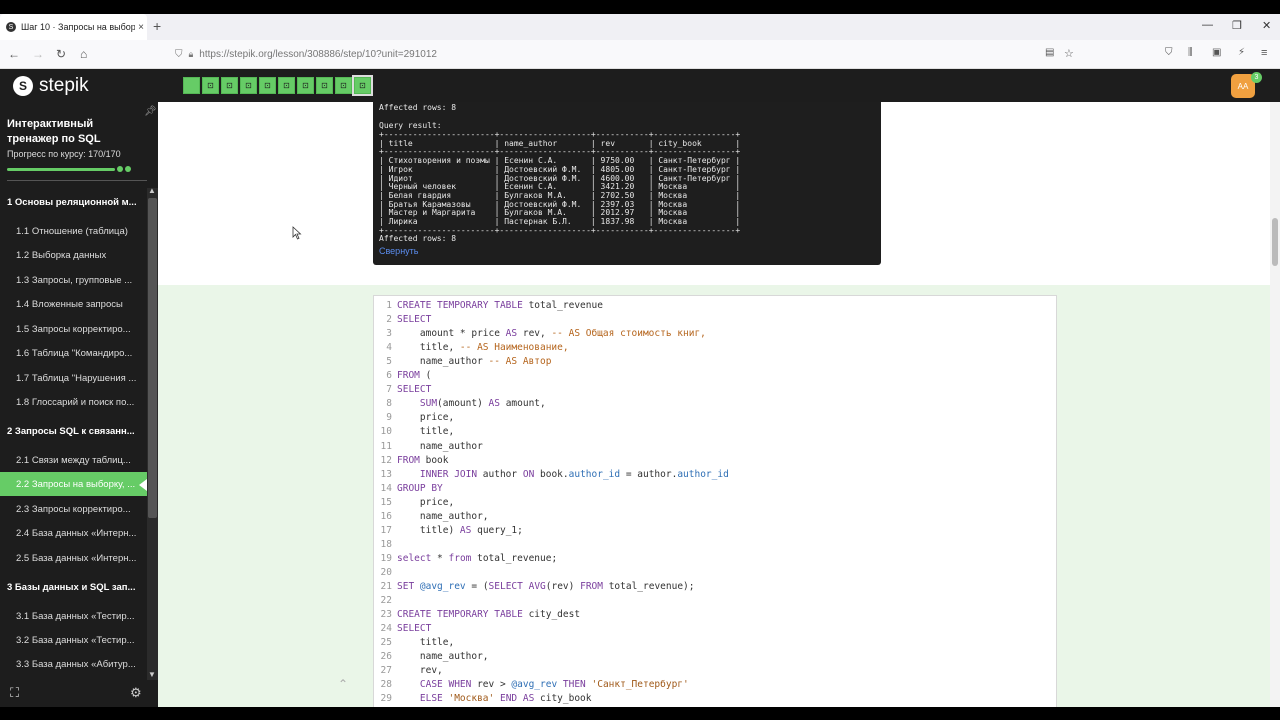  What do you see at coordinates (714, 629) in the screenshot?
I see `code-line: 24 SELECT` at bounding box center [714, 629].